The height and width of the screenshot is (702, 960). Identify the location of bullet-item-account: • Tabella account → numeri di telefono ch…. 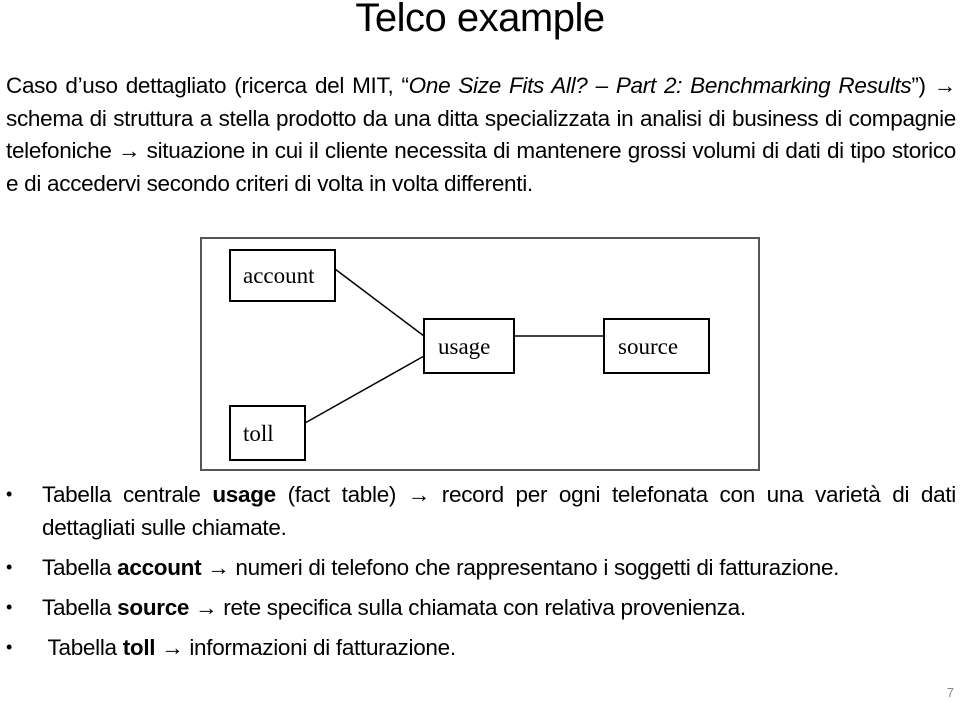
(480, 567).